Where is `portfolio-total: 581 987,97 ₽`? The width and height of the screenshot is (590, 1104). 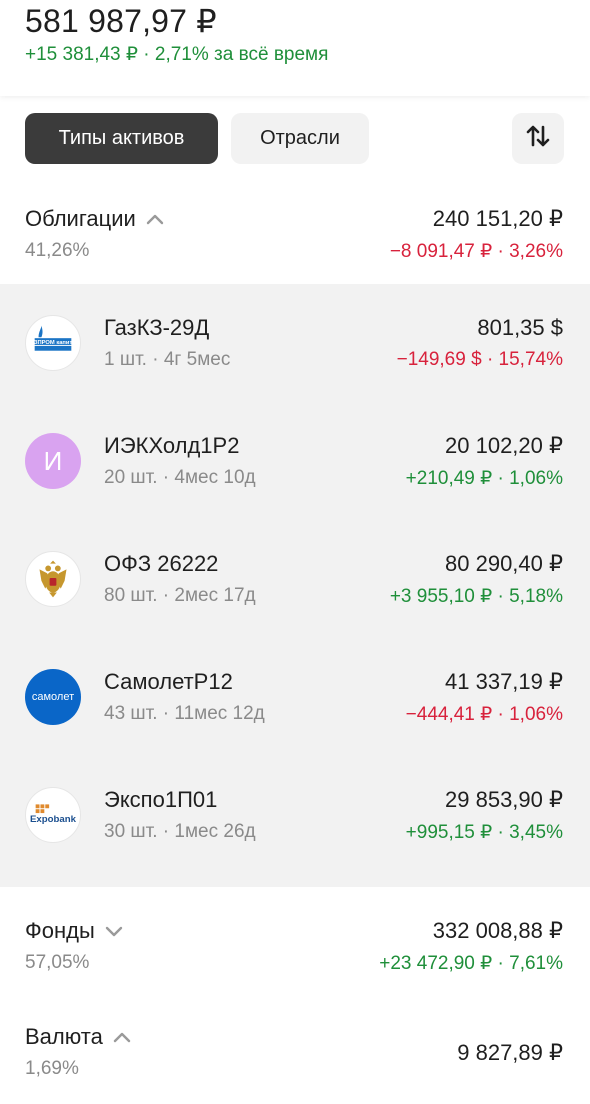
portfolio-total: 581 987,97 ₽ is located at coordinates (121, 21).